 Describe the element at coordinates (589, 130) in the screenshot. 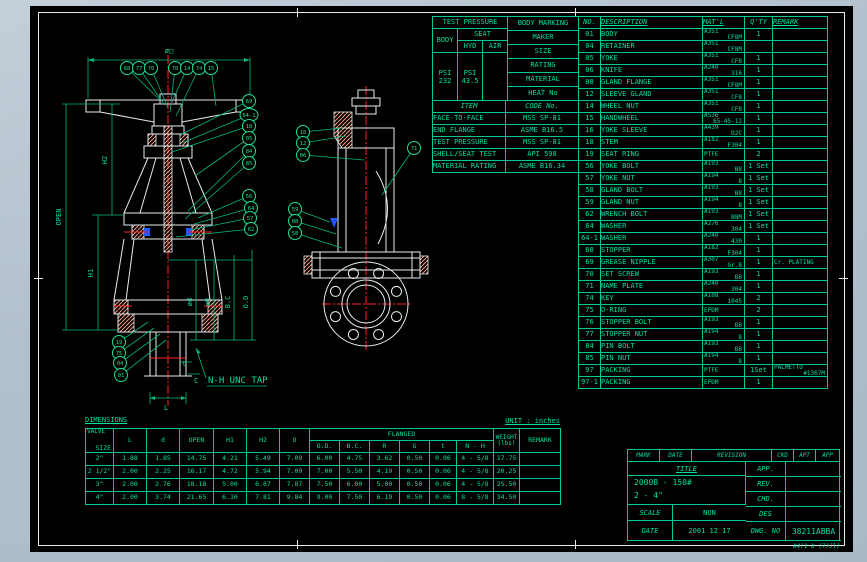

I see `table-cell: 16` at that location.